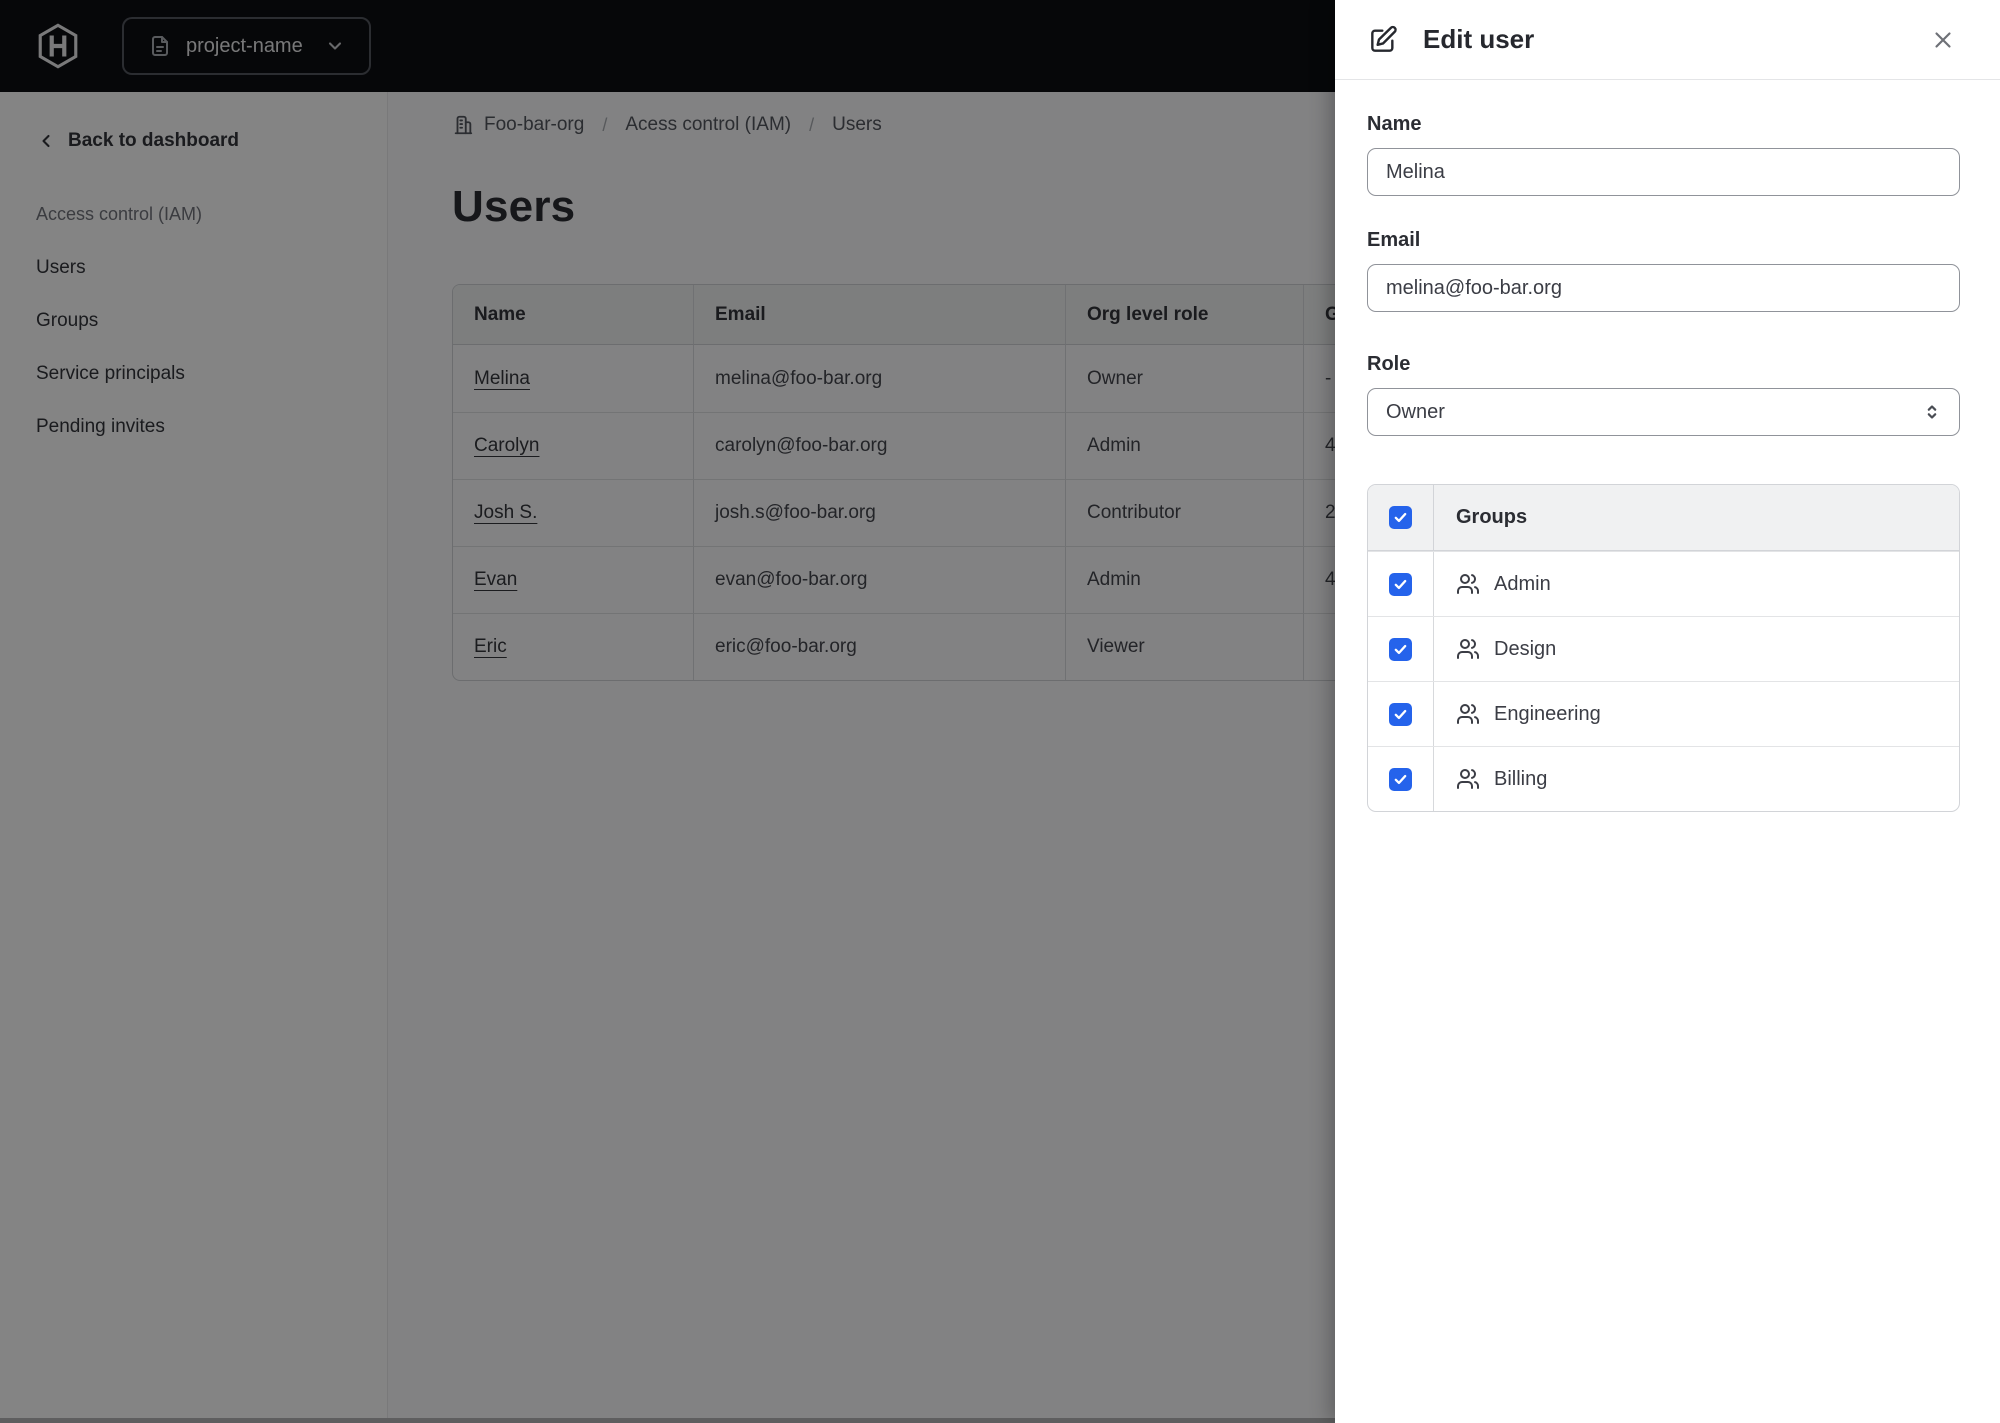 The height and width of the screenshot is (1423, 2000). What do you see at coordinates (1663, 713) in the screenshot?
I see `group-row-engineering: Engineering` at bounding box center [1663, 713].